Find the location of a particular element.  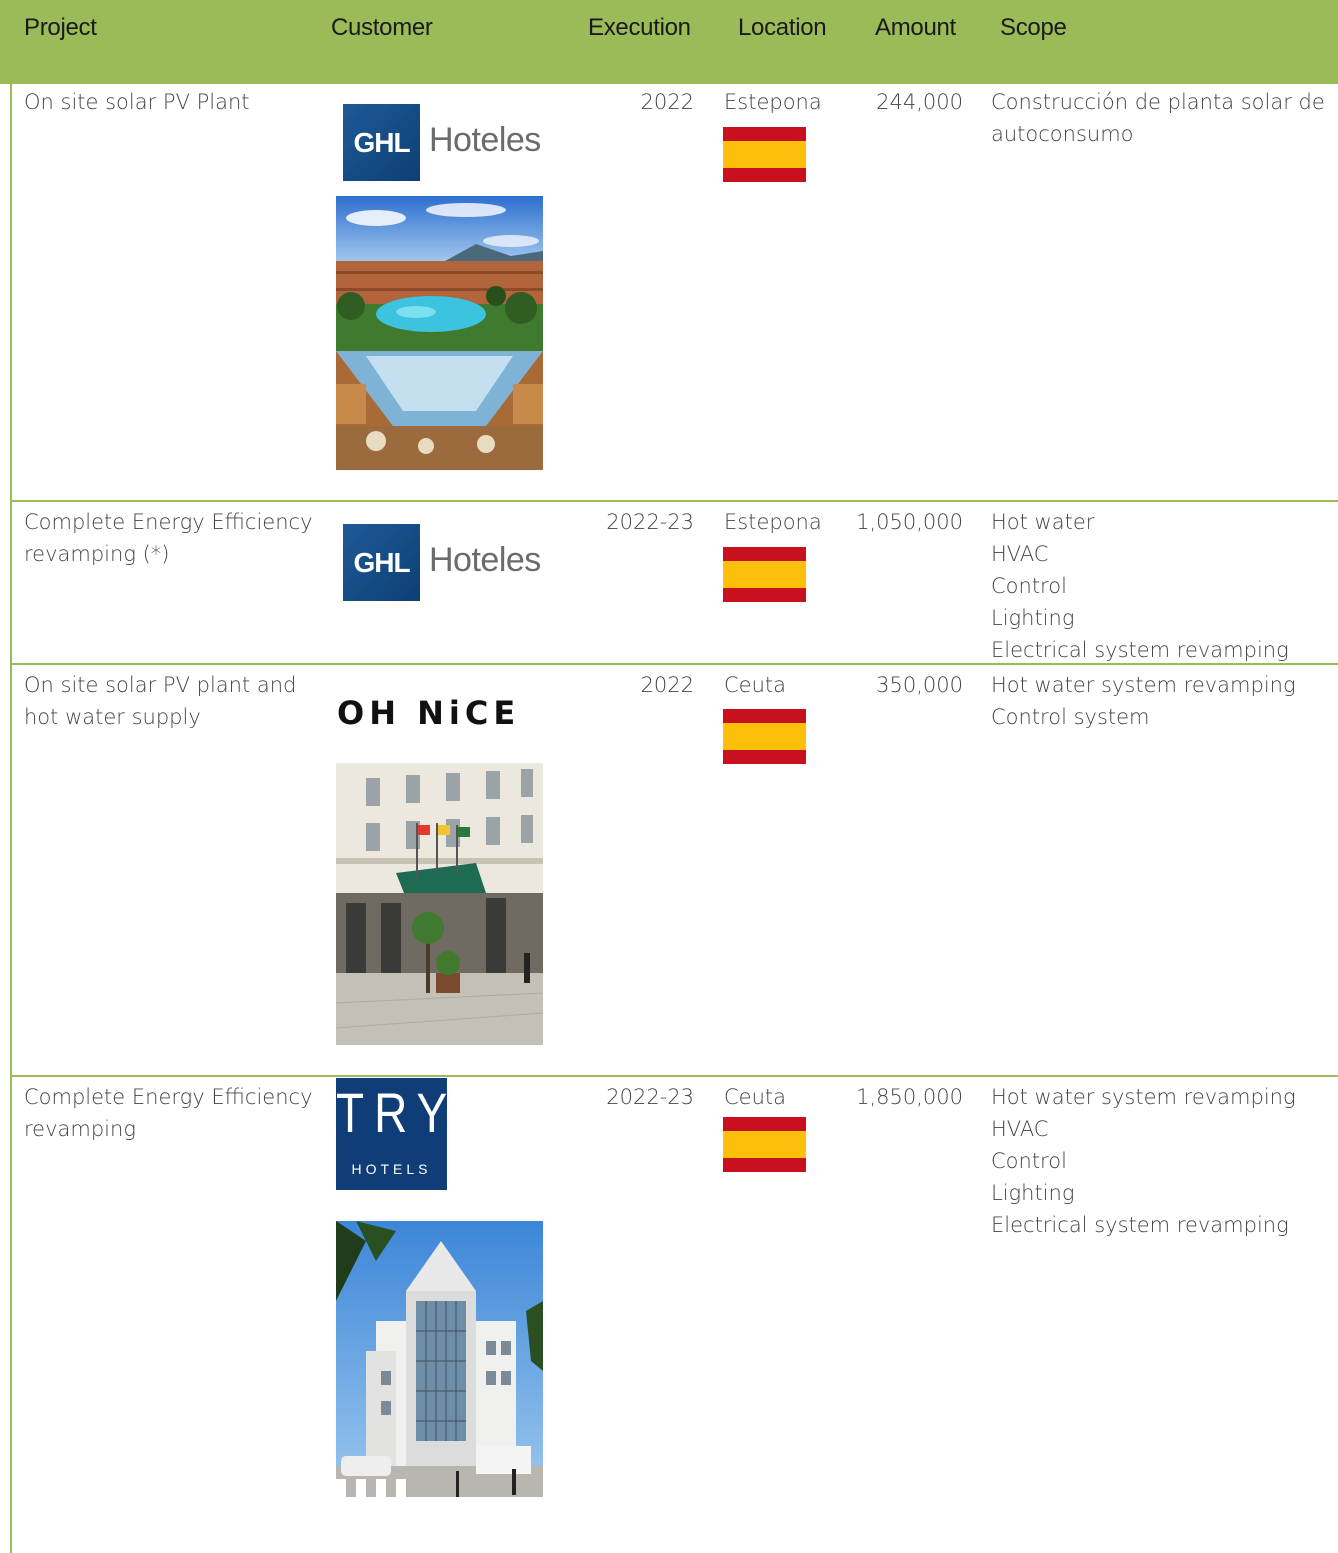

tryp-logo-subtext: HOTELS is located at coordinates (391, 1169).